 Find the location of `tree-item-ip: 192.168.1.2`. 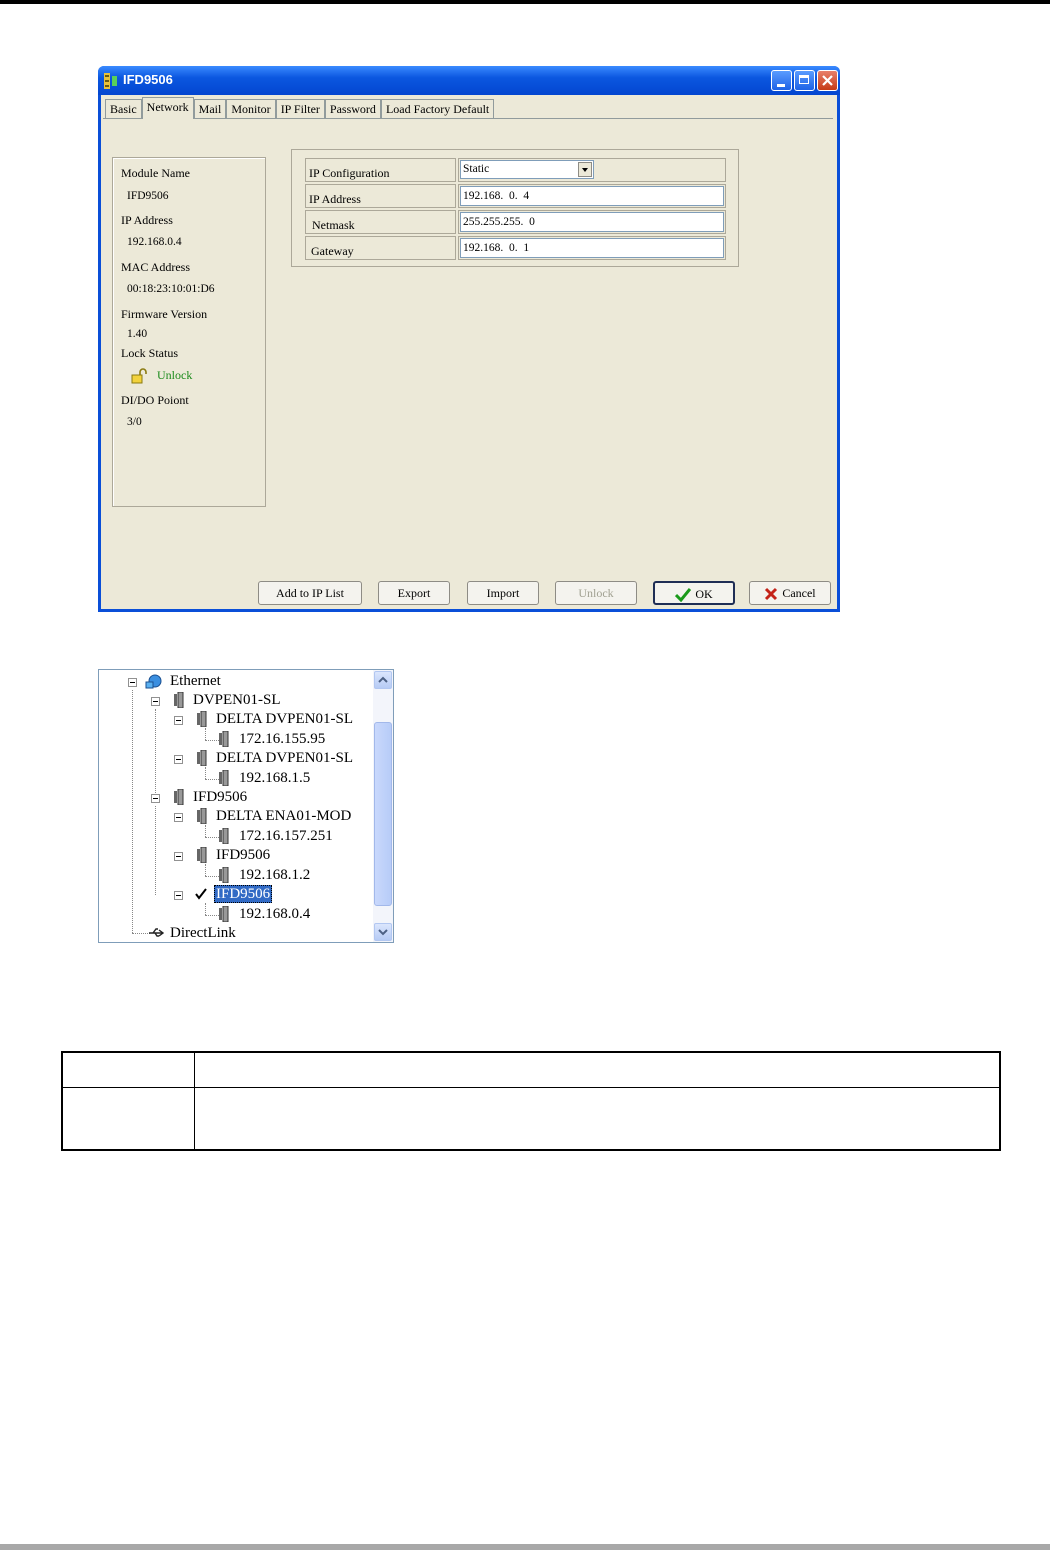

tree-item-ip: 192.168.1.2 is located at coordinates (274, 875).